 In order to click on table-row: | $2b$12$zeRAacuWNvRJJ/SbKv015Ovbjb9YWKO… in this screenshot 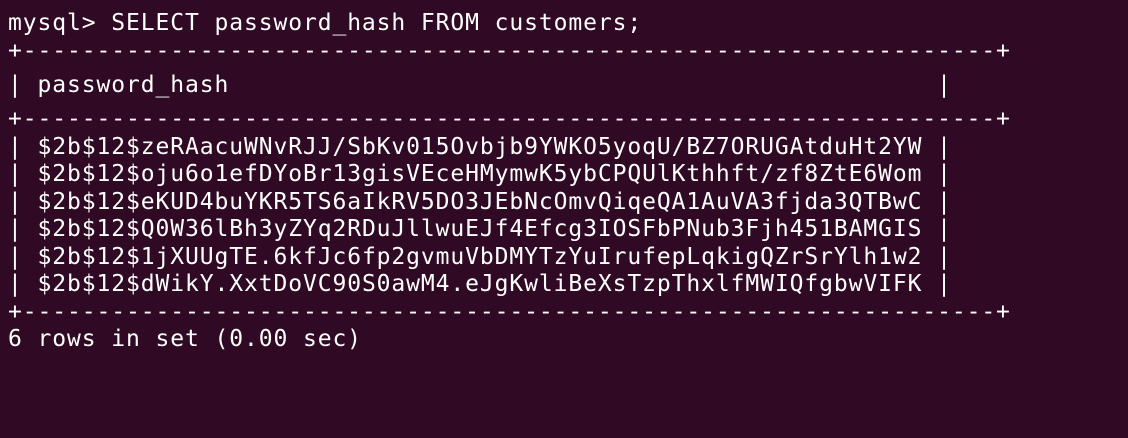, I will do `click(480, 146)`.